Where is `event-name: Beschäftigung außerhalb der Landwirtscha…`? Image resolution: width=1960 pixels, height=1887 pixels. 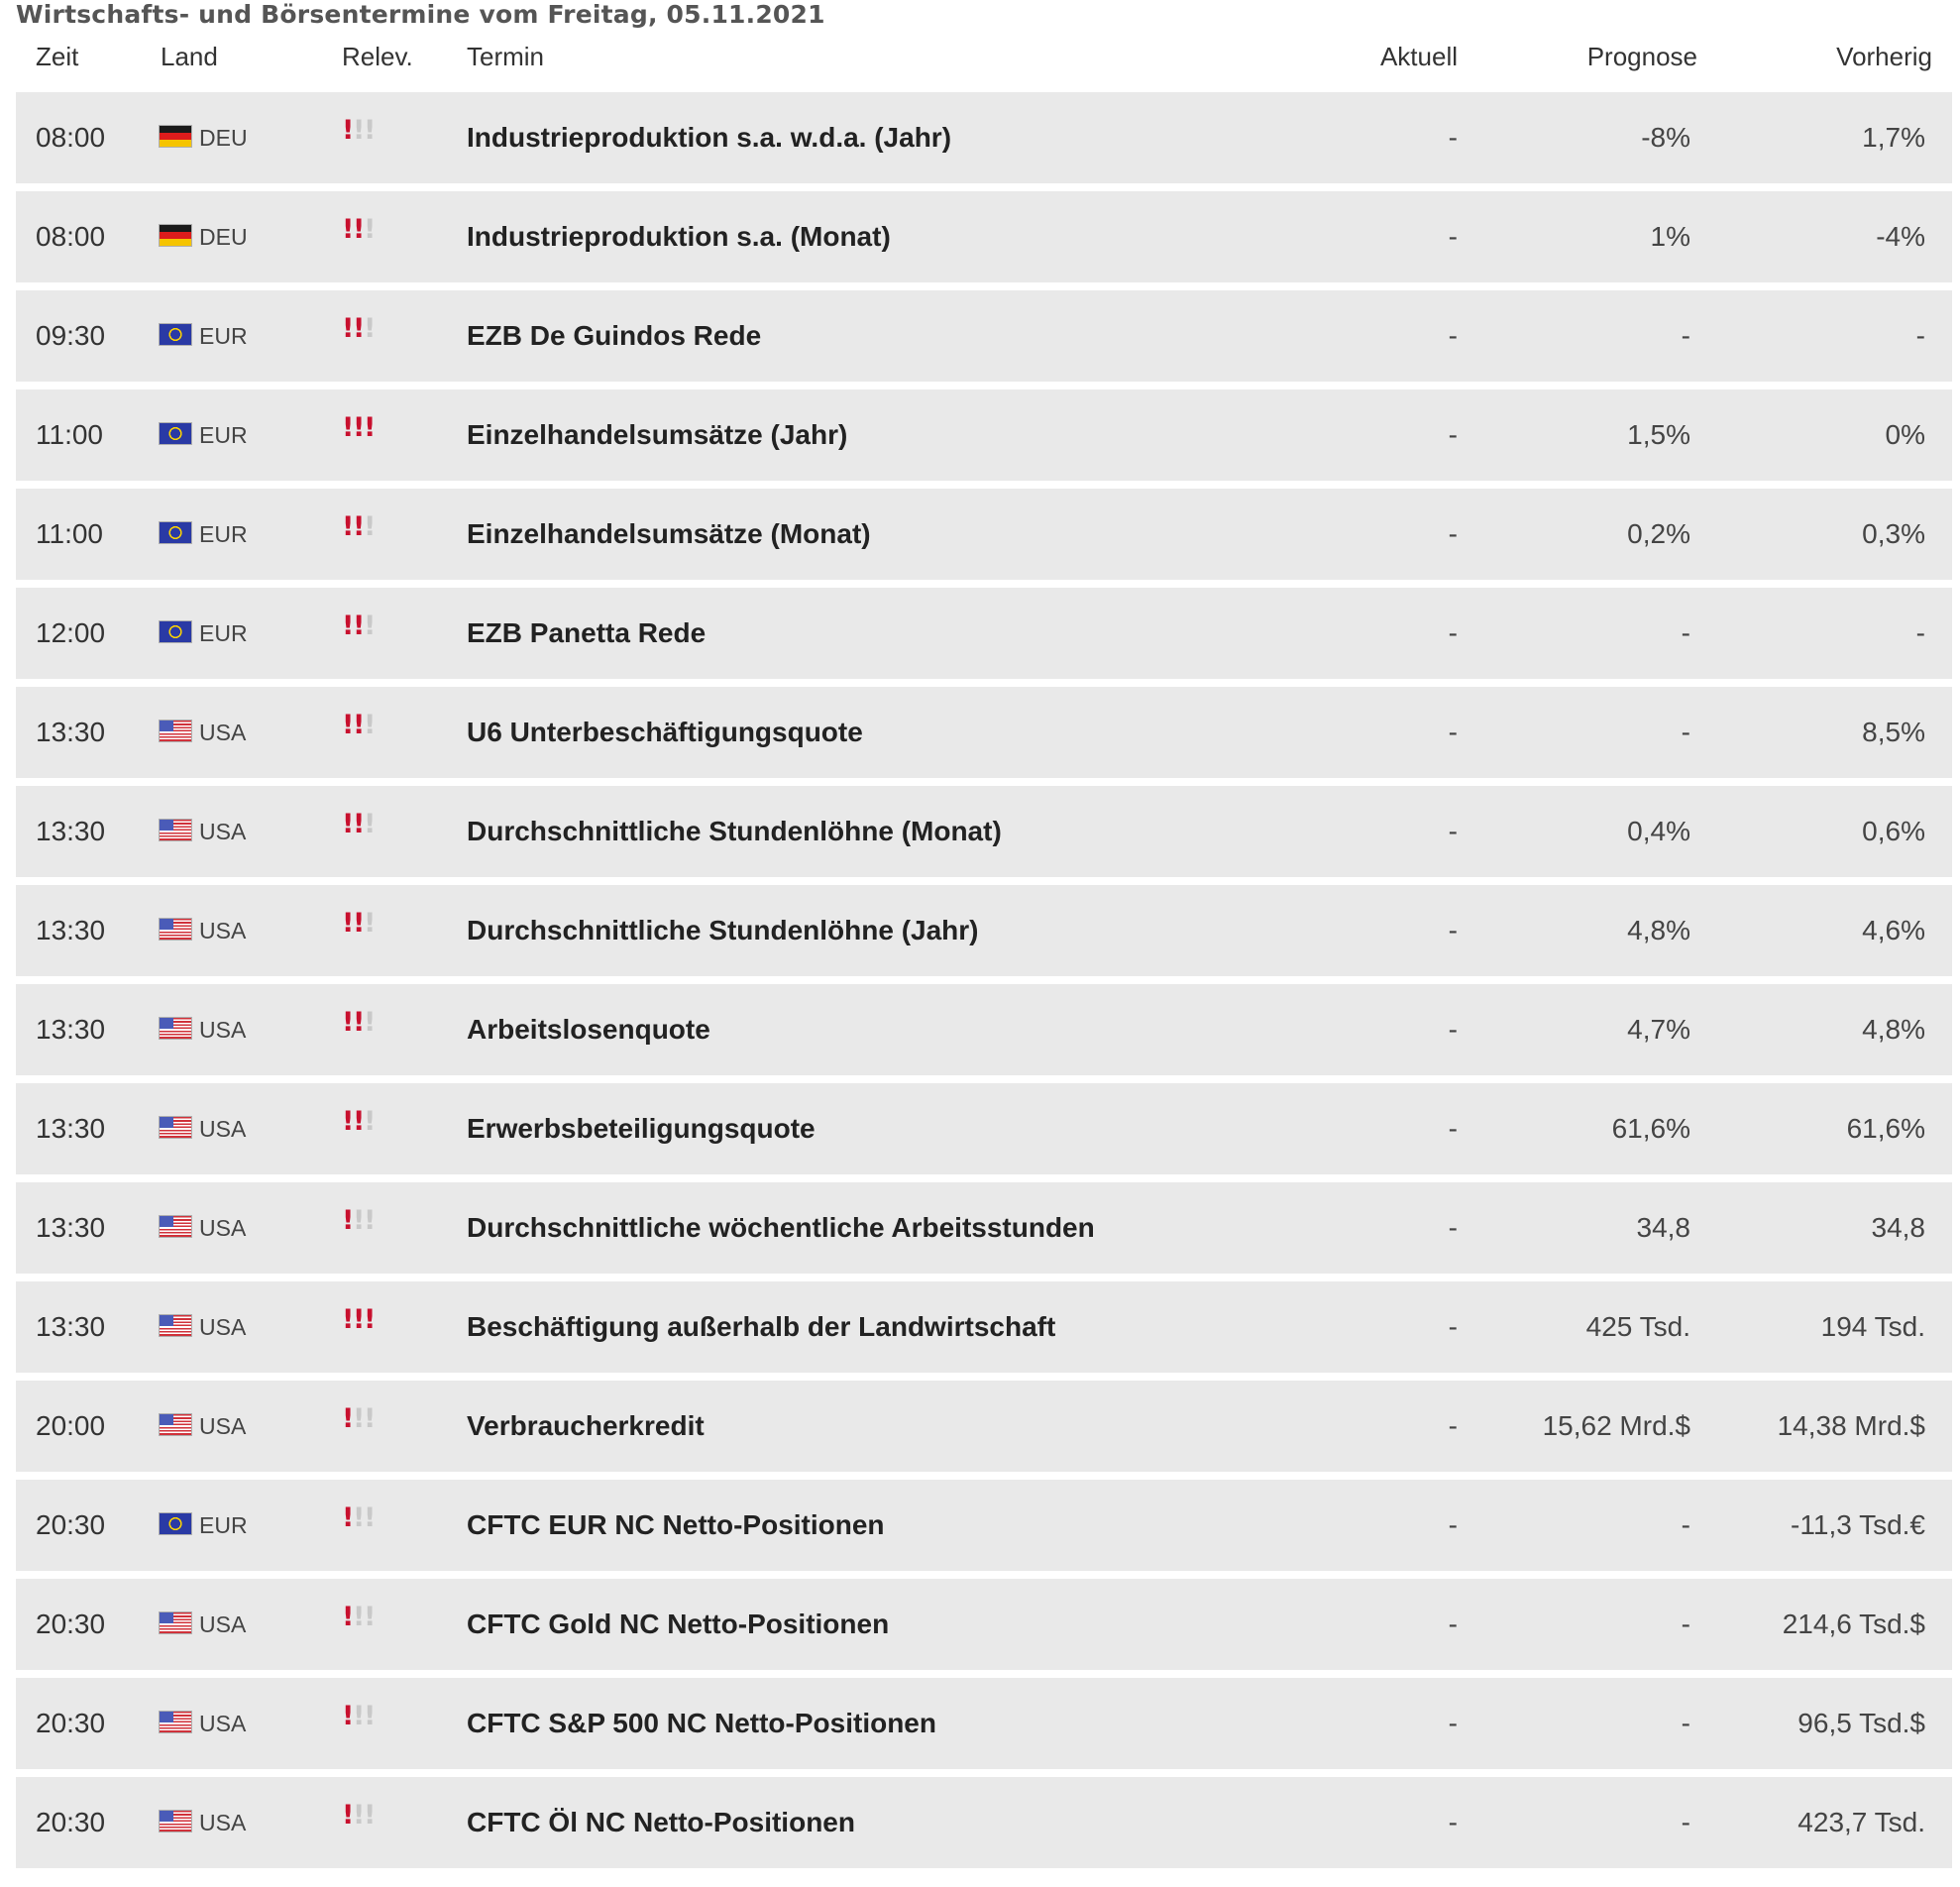 event-name: Beschäftigung außerhalb der Landwirtscha… is located at coordinates (761, 1327).